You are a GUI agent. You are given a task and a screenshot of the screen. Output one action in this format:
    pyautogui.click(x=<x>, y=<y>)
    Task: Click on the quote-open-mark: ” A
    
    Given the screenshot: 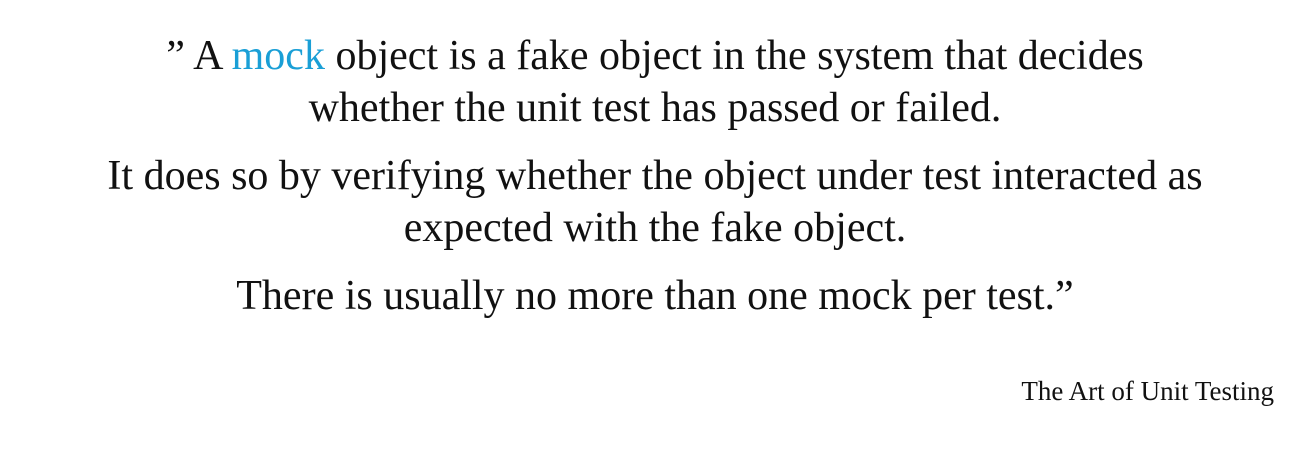 What is the action you would take?
    pyautogui.click(x=199, y=56)
    